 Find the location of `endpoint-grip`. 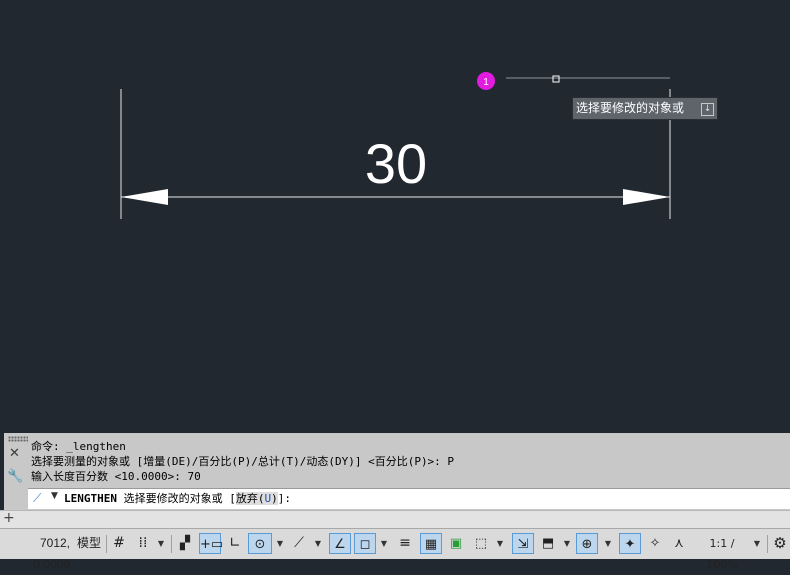

endpoint-grip is located at coordinates (556, 79).